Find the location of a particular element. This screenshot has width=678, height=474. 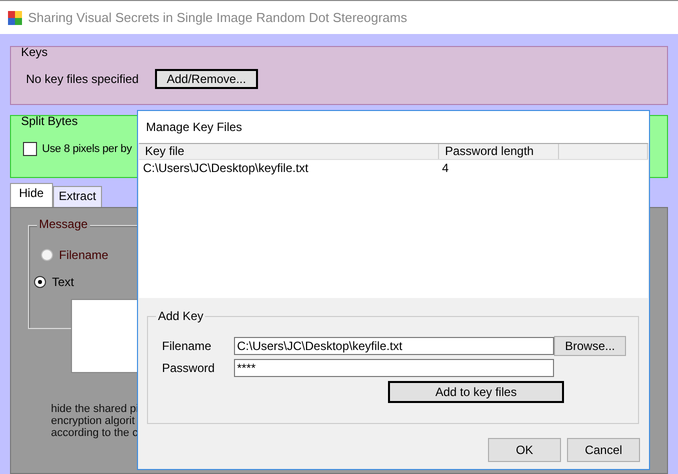

tab: Extract is located at coordinates (77, 196).